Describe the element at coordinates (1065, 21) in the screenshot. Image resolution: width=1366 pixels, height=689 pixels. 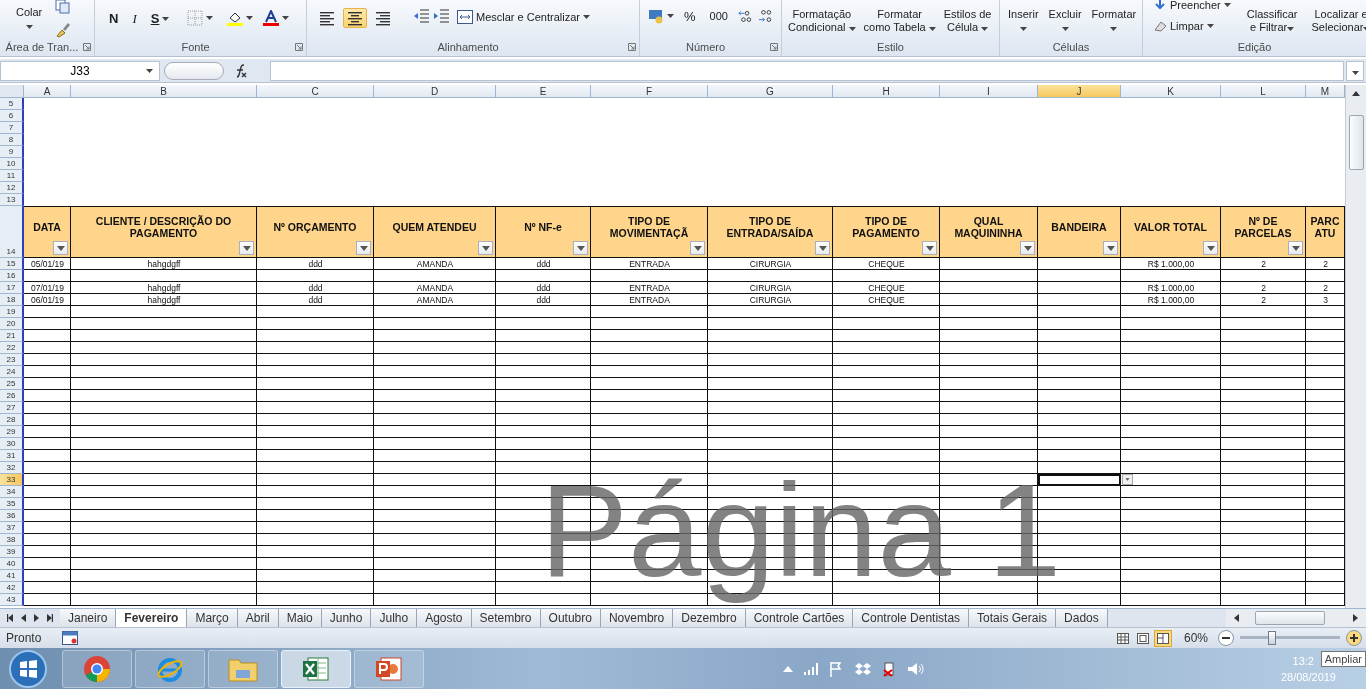
I see `cells-button: Excluir` at that location.